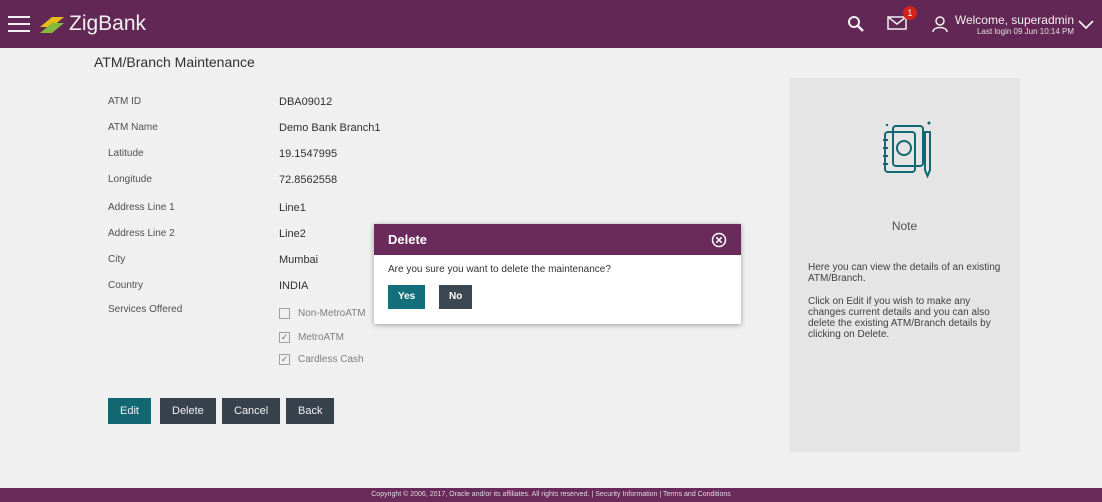 Image resolution: width=1102 pixels, height=502 pixels. What do you see at coordinates (408, 239) in the screenshot?
I see `dialog-title: Delete` at bounding box center [408, 239].